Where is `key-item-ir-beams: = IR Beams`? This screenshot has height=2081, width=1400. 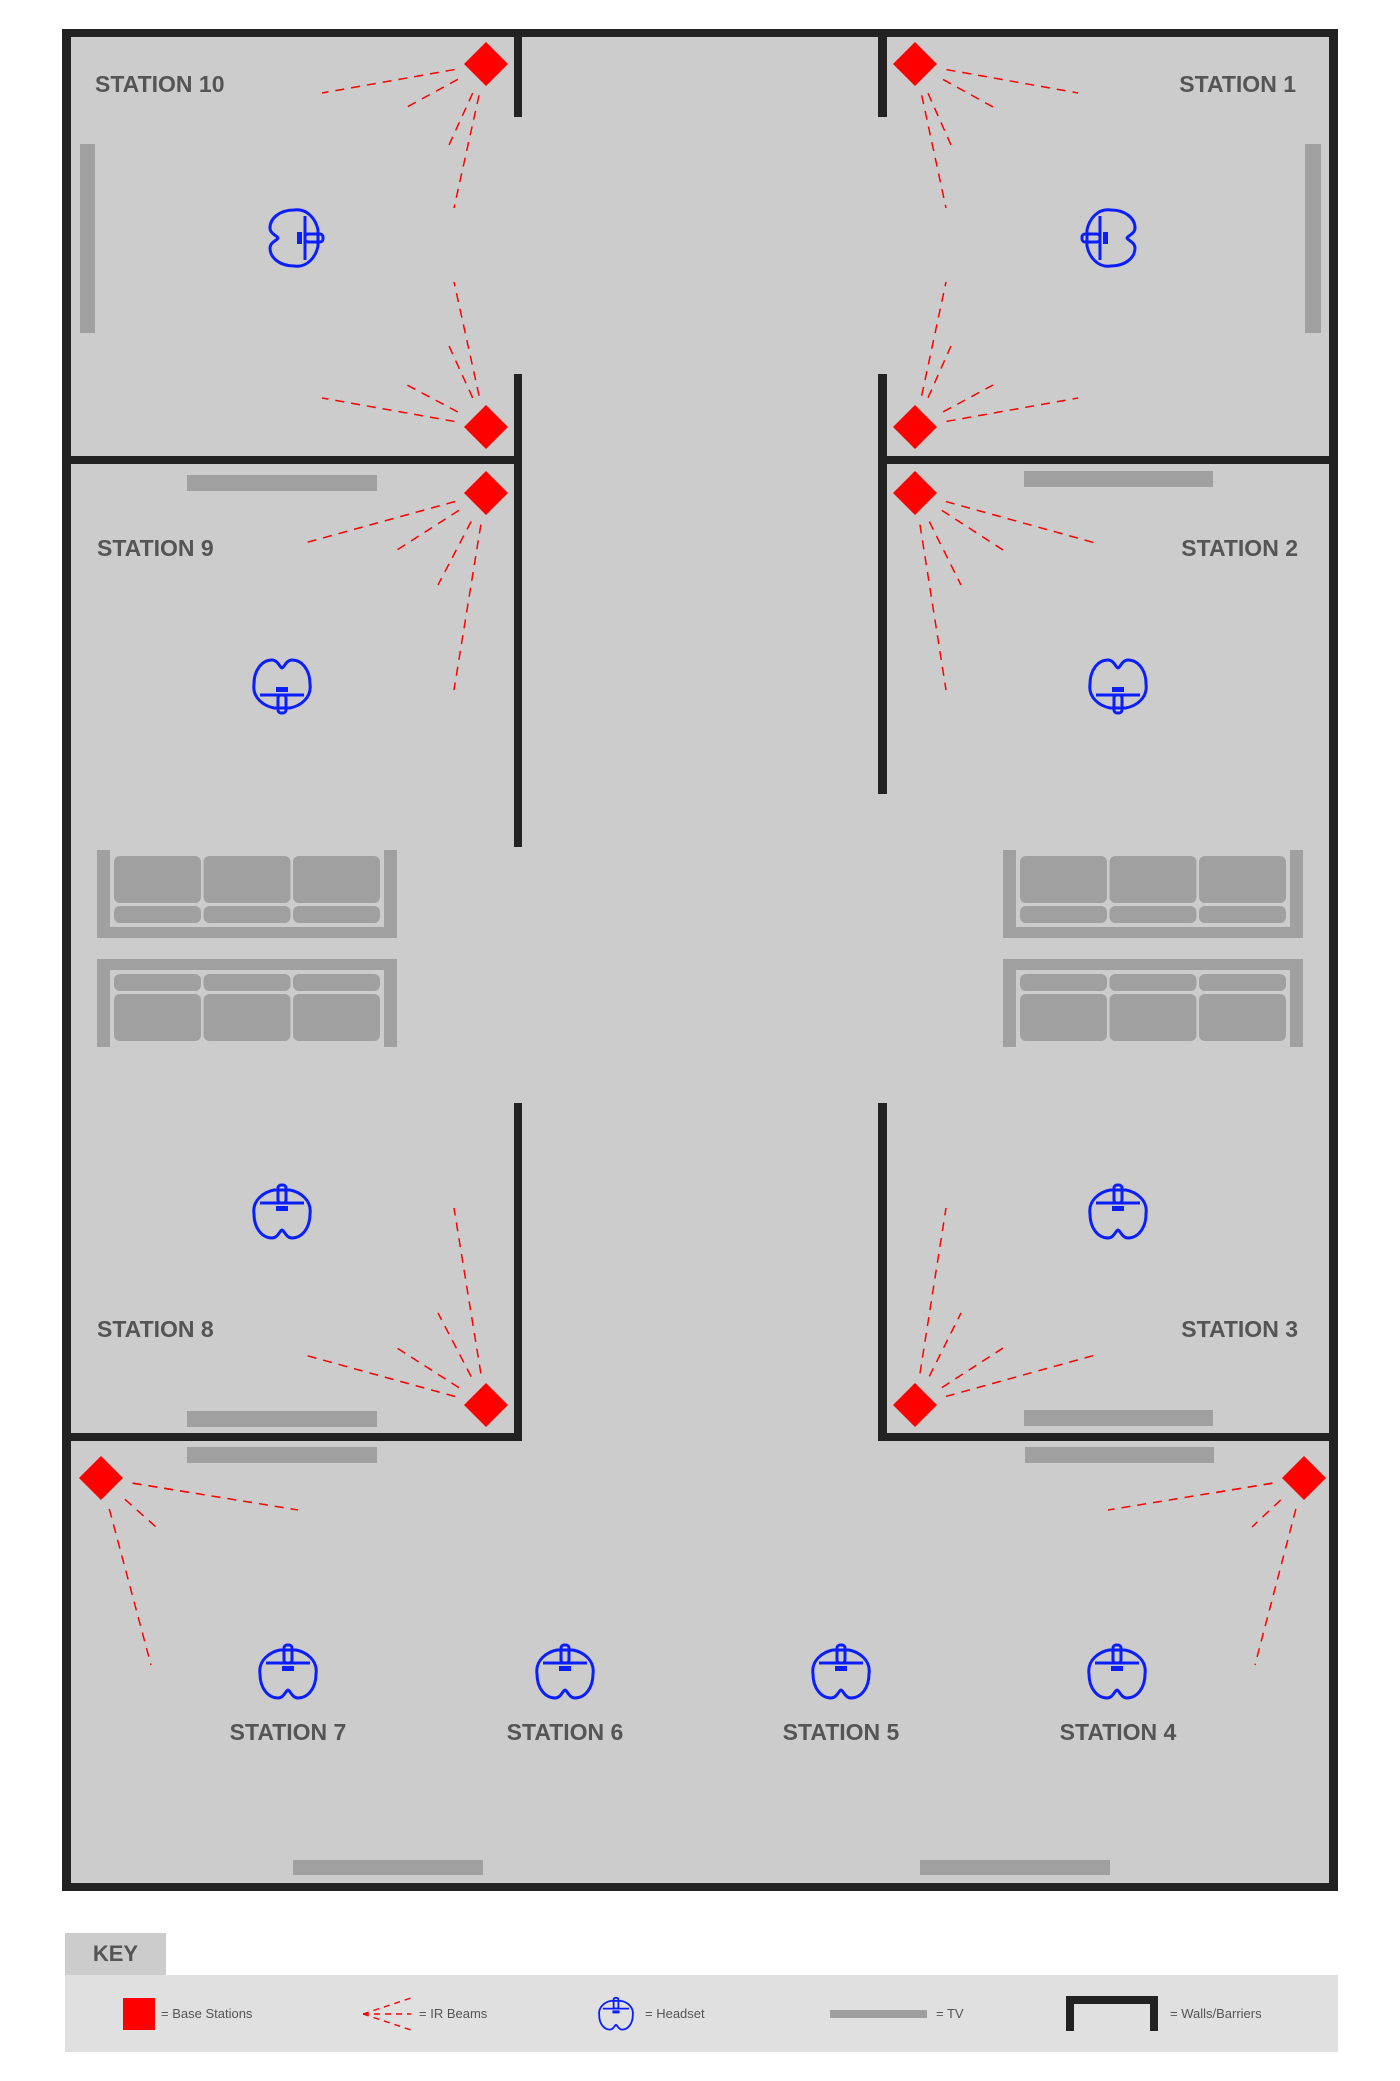
key-item-ir-beams: = IR Beams is located at coordinates (424, 2013).